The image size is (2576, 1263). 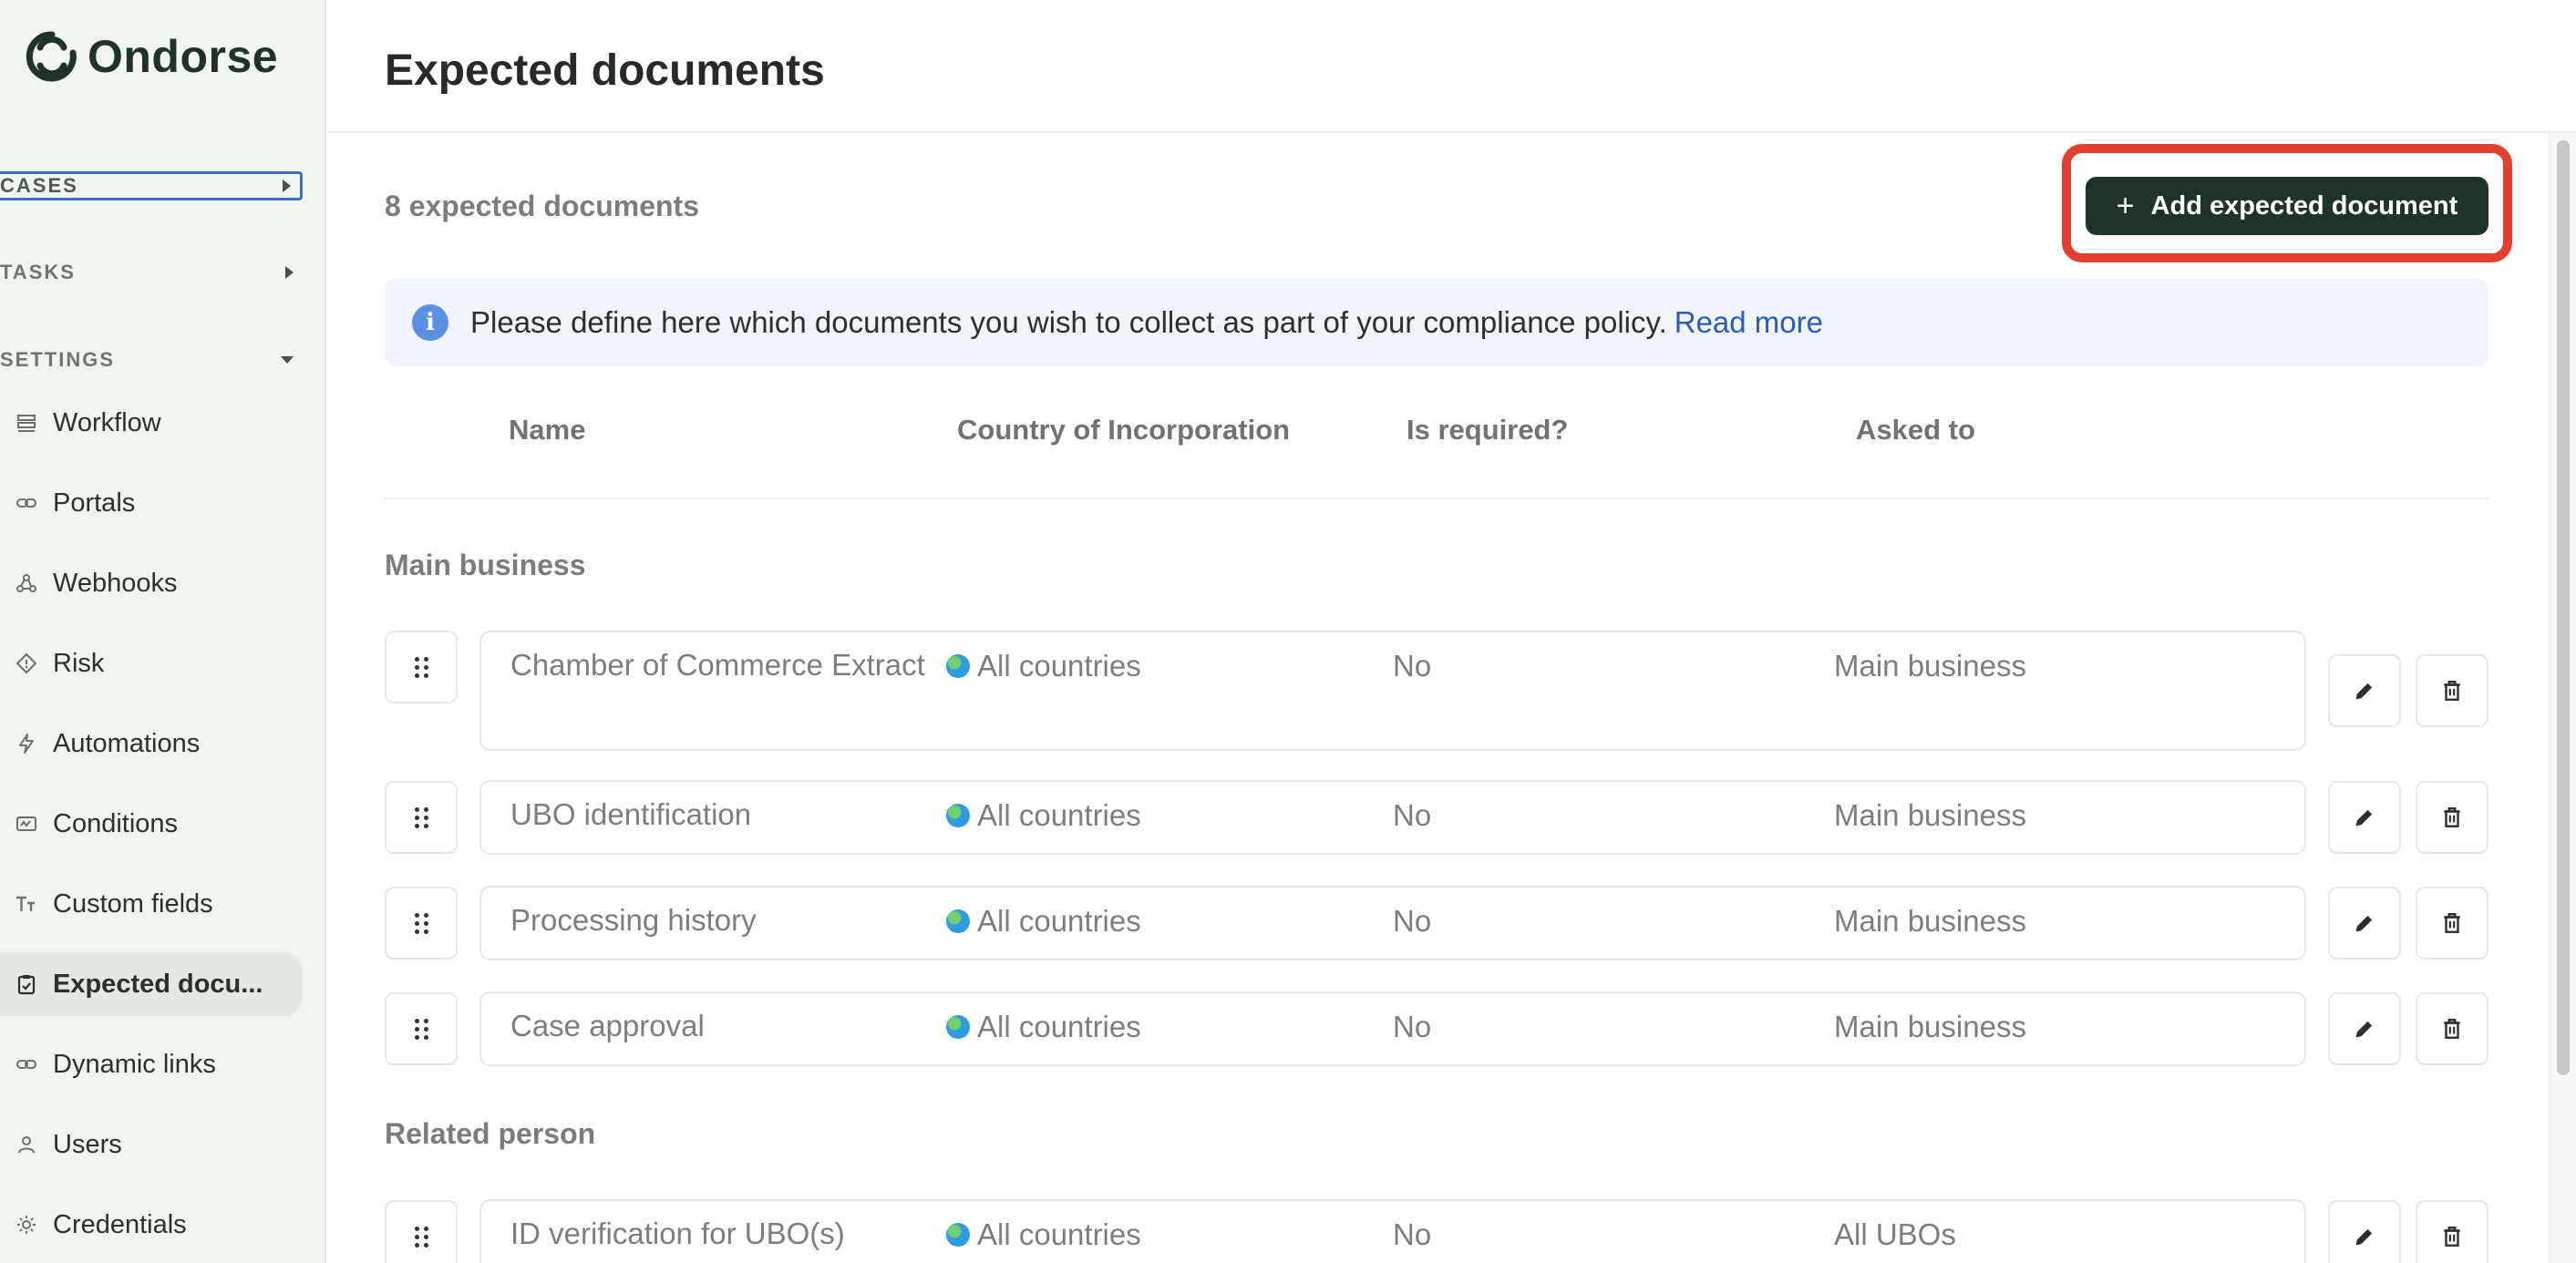 I want to click on cell-name: UBO identification, so click(x=631, y=814).